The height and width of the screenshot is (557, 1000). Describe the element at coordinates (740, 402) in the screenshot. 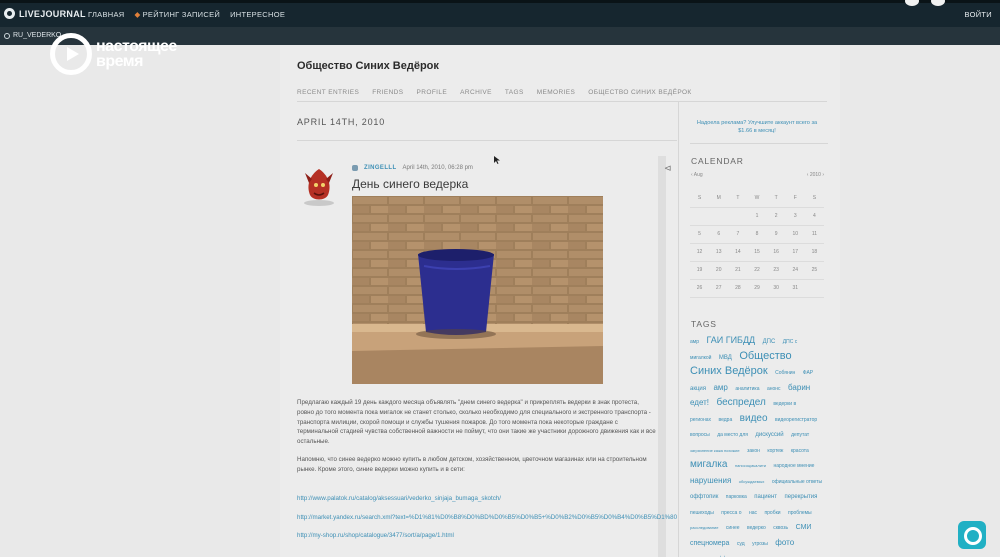

I see `tag-link: беспредел` at that location.